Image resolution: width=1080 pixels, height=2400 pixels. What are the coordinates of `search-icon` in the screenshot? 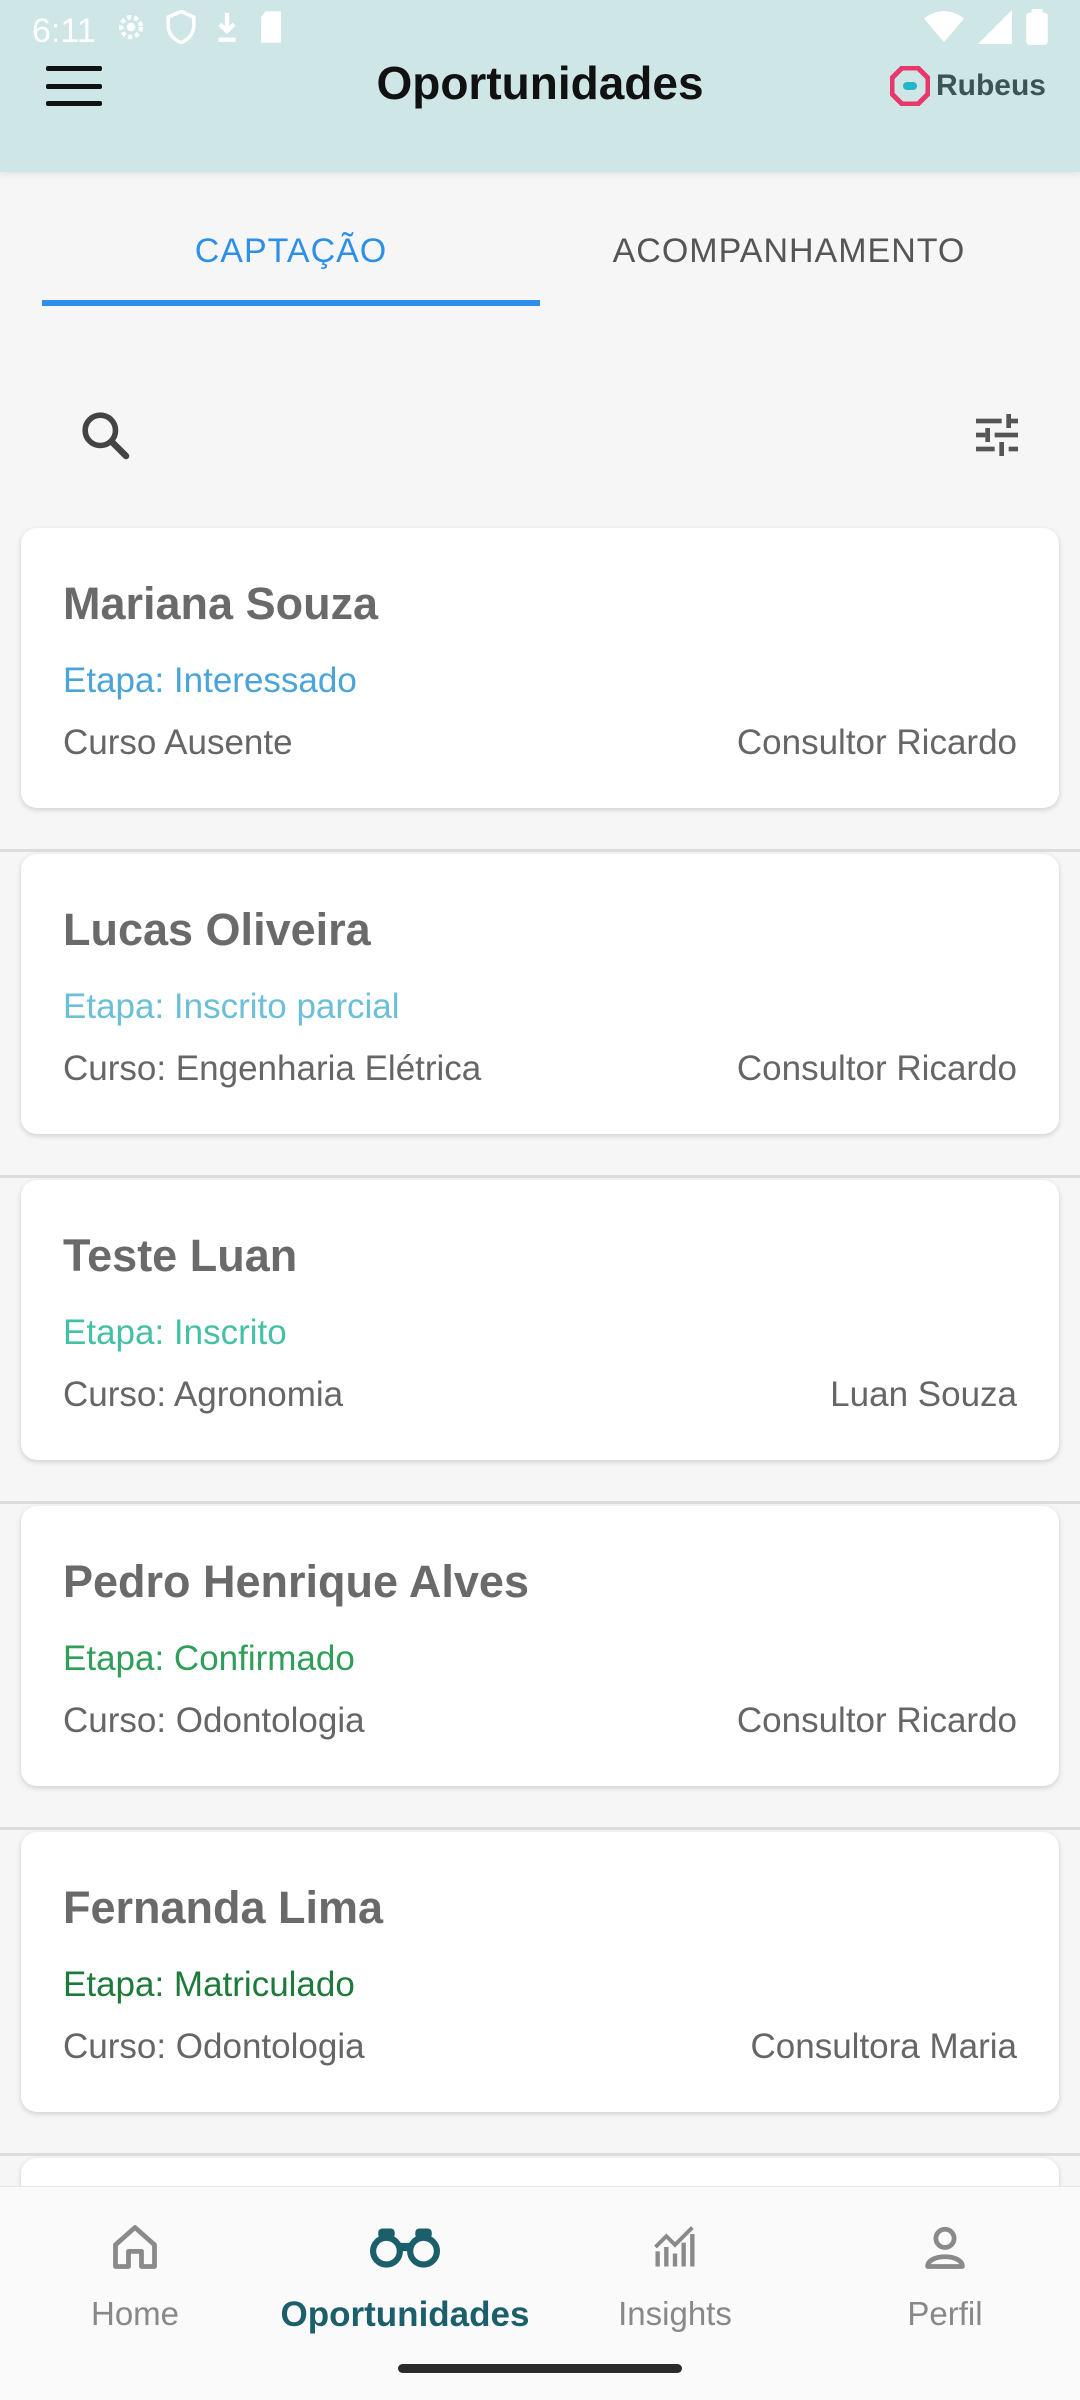 It's located at (105, 435).